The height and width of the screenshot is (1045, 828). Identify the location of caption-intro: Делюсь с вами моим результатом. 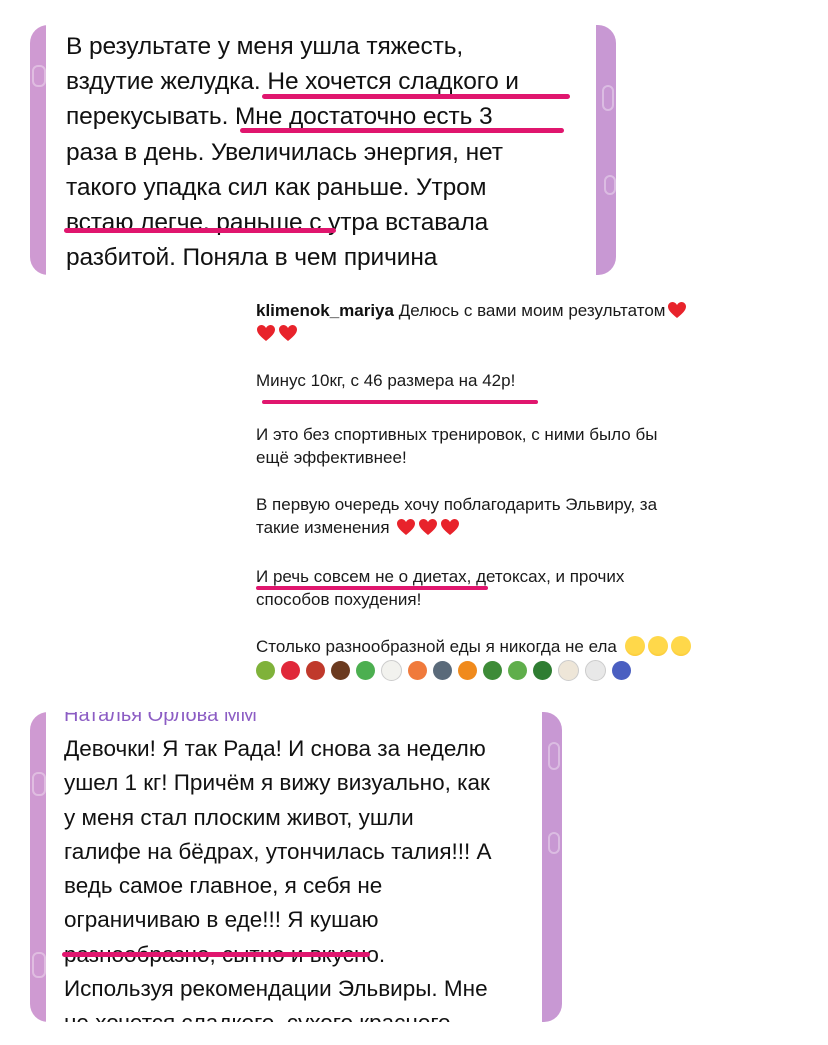
(532, 310).